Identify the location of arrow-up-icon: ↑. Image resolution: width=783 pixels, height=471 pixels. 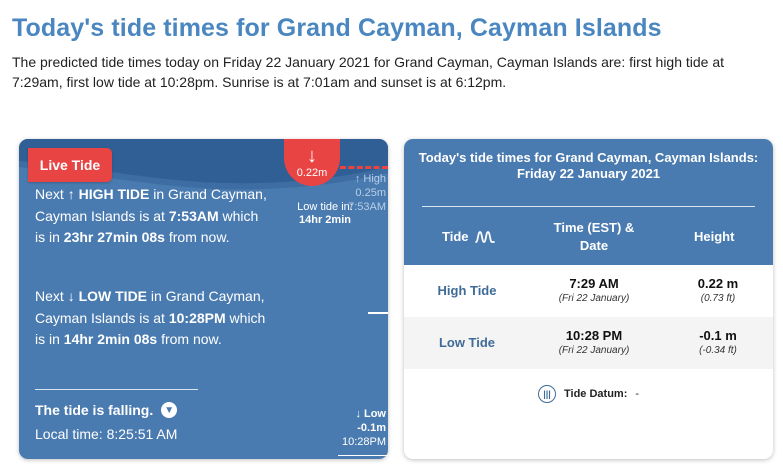
(71, 194).